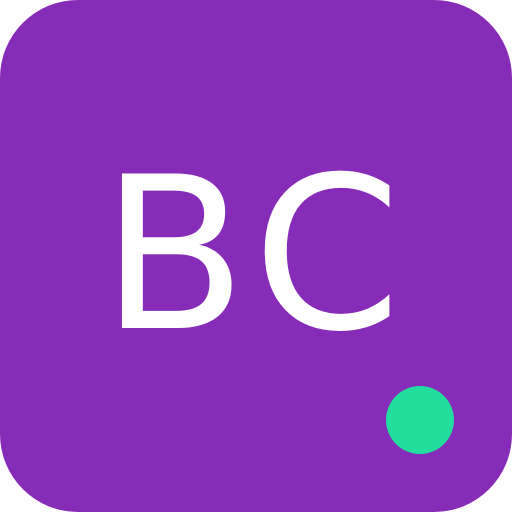 The height and width of the screenshot is (512, 512). Describe the element at coordinates (420, 420) in the screenshot. I see `status-dot-icon` at that location.